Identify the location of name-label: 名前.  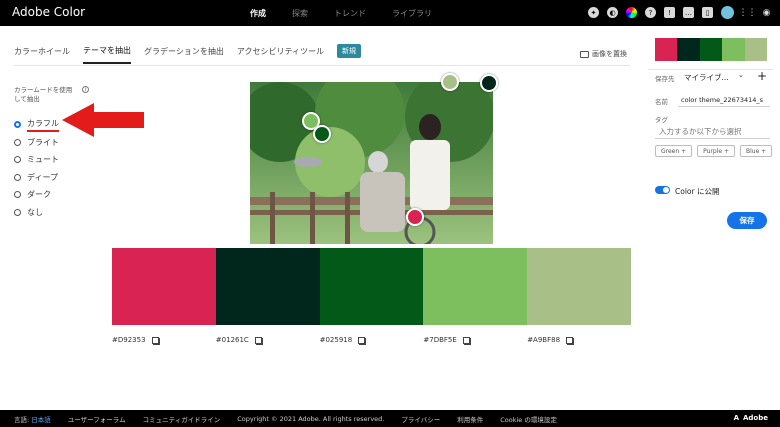
(661, 102).